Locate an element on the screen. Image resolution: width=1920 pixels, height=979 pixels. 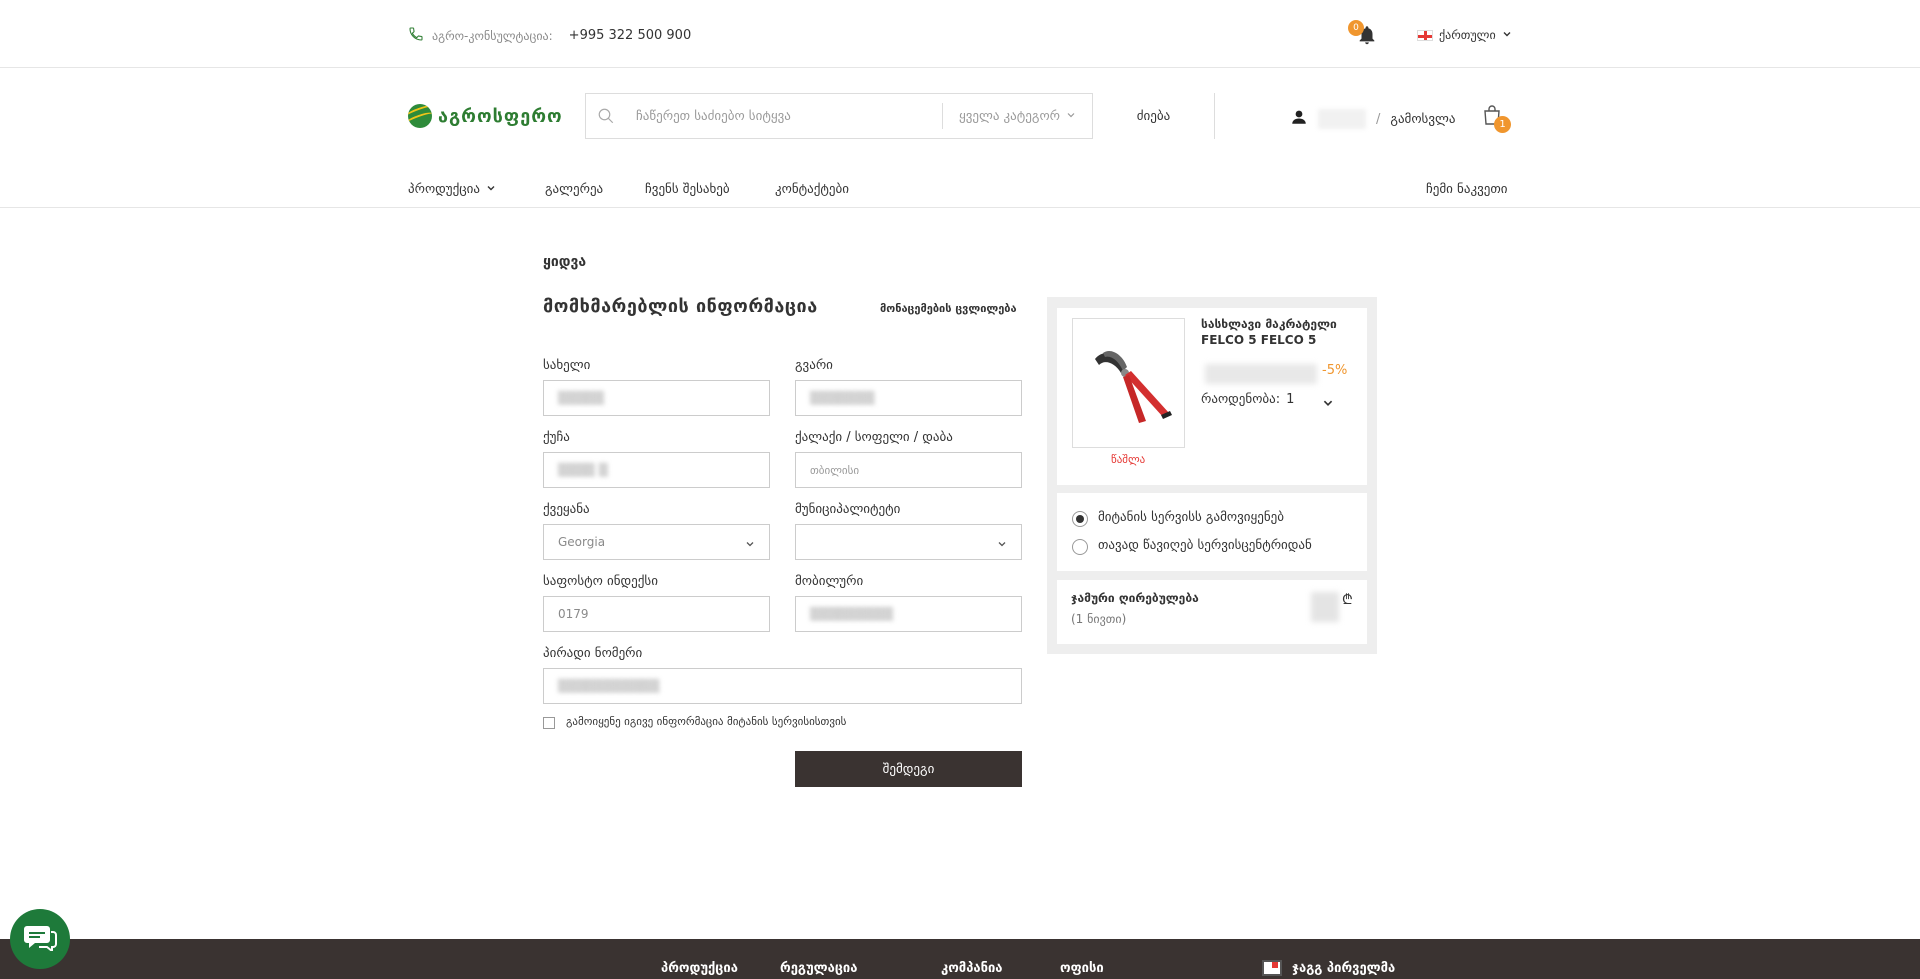
category-select-label: ყველა კატეგორ is located at coordinates (1009, 116).